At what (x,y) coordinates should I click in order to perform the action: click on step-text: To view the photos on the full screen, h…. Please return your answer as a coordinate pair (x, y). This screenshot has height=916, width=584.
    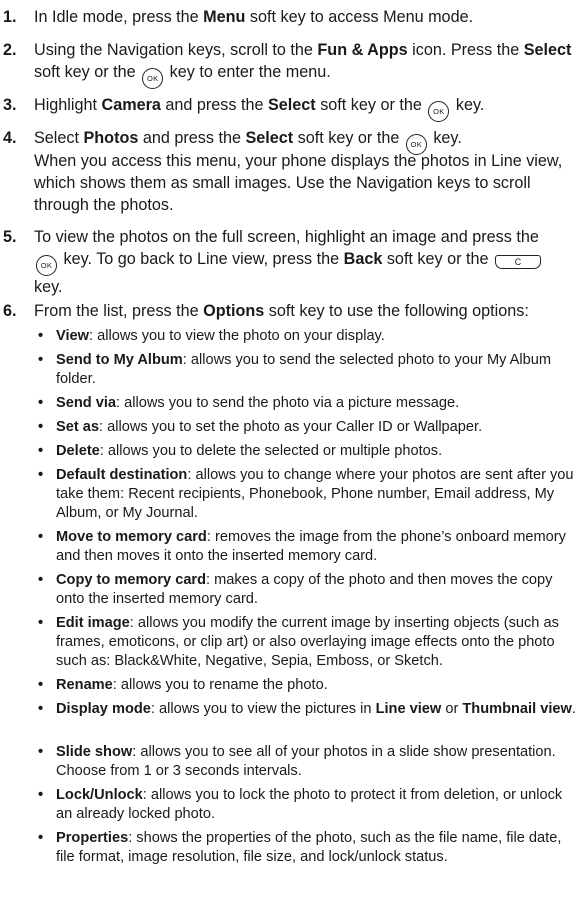
    Looking at the image, I should click on (307, 262).